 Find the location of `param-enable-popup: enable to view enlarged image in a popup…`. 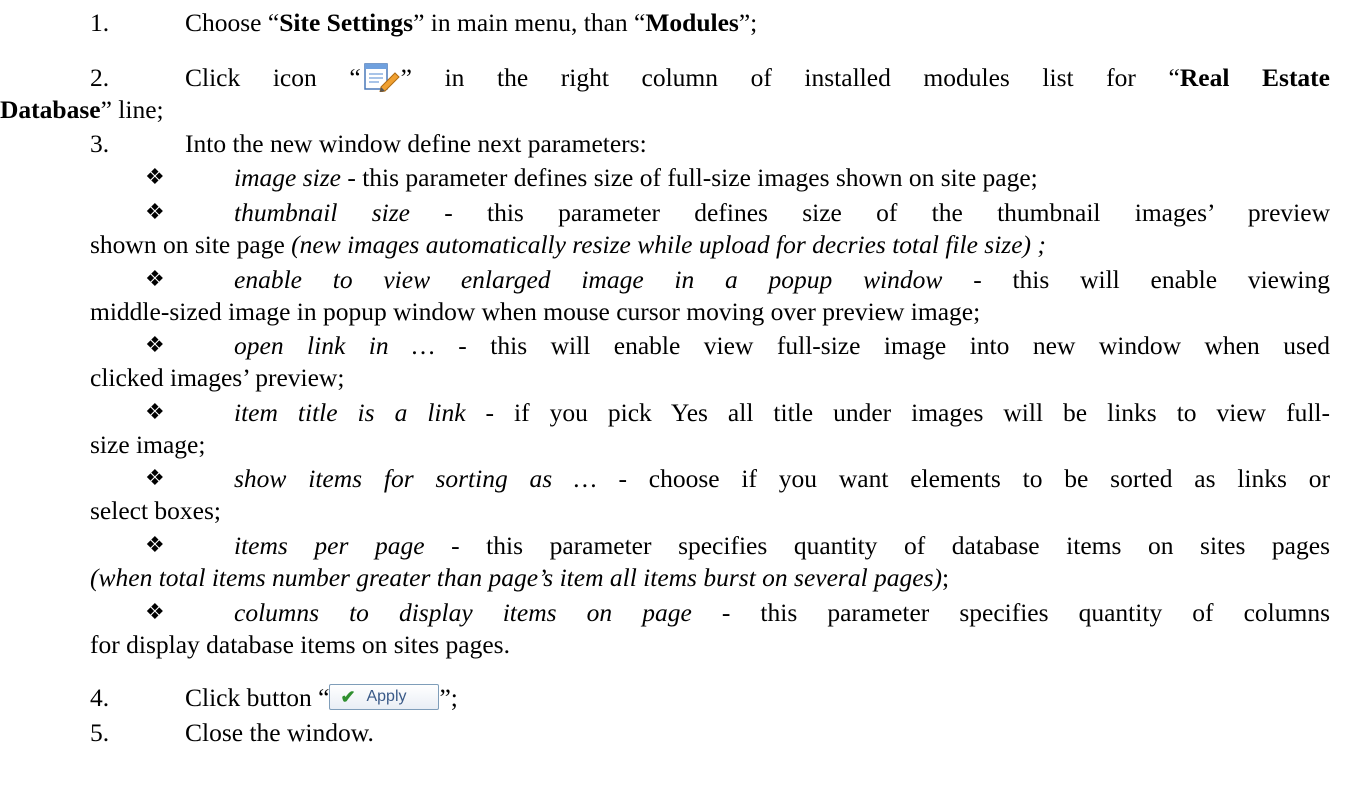

param-enable-popup: enable to view enlarged image in a popup… is located at coordinates (782, 279).